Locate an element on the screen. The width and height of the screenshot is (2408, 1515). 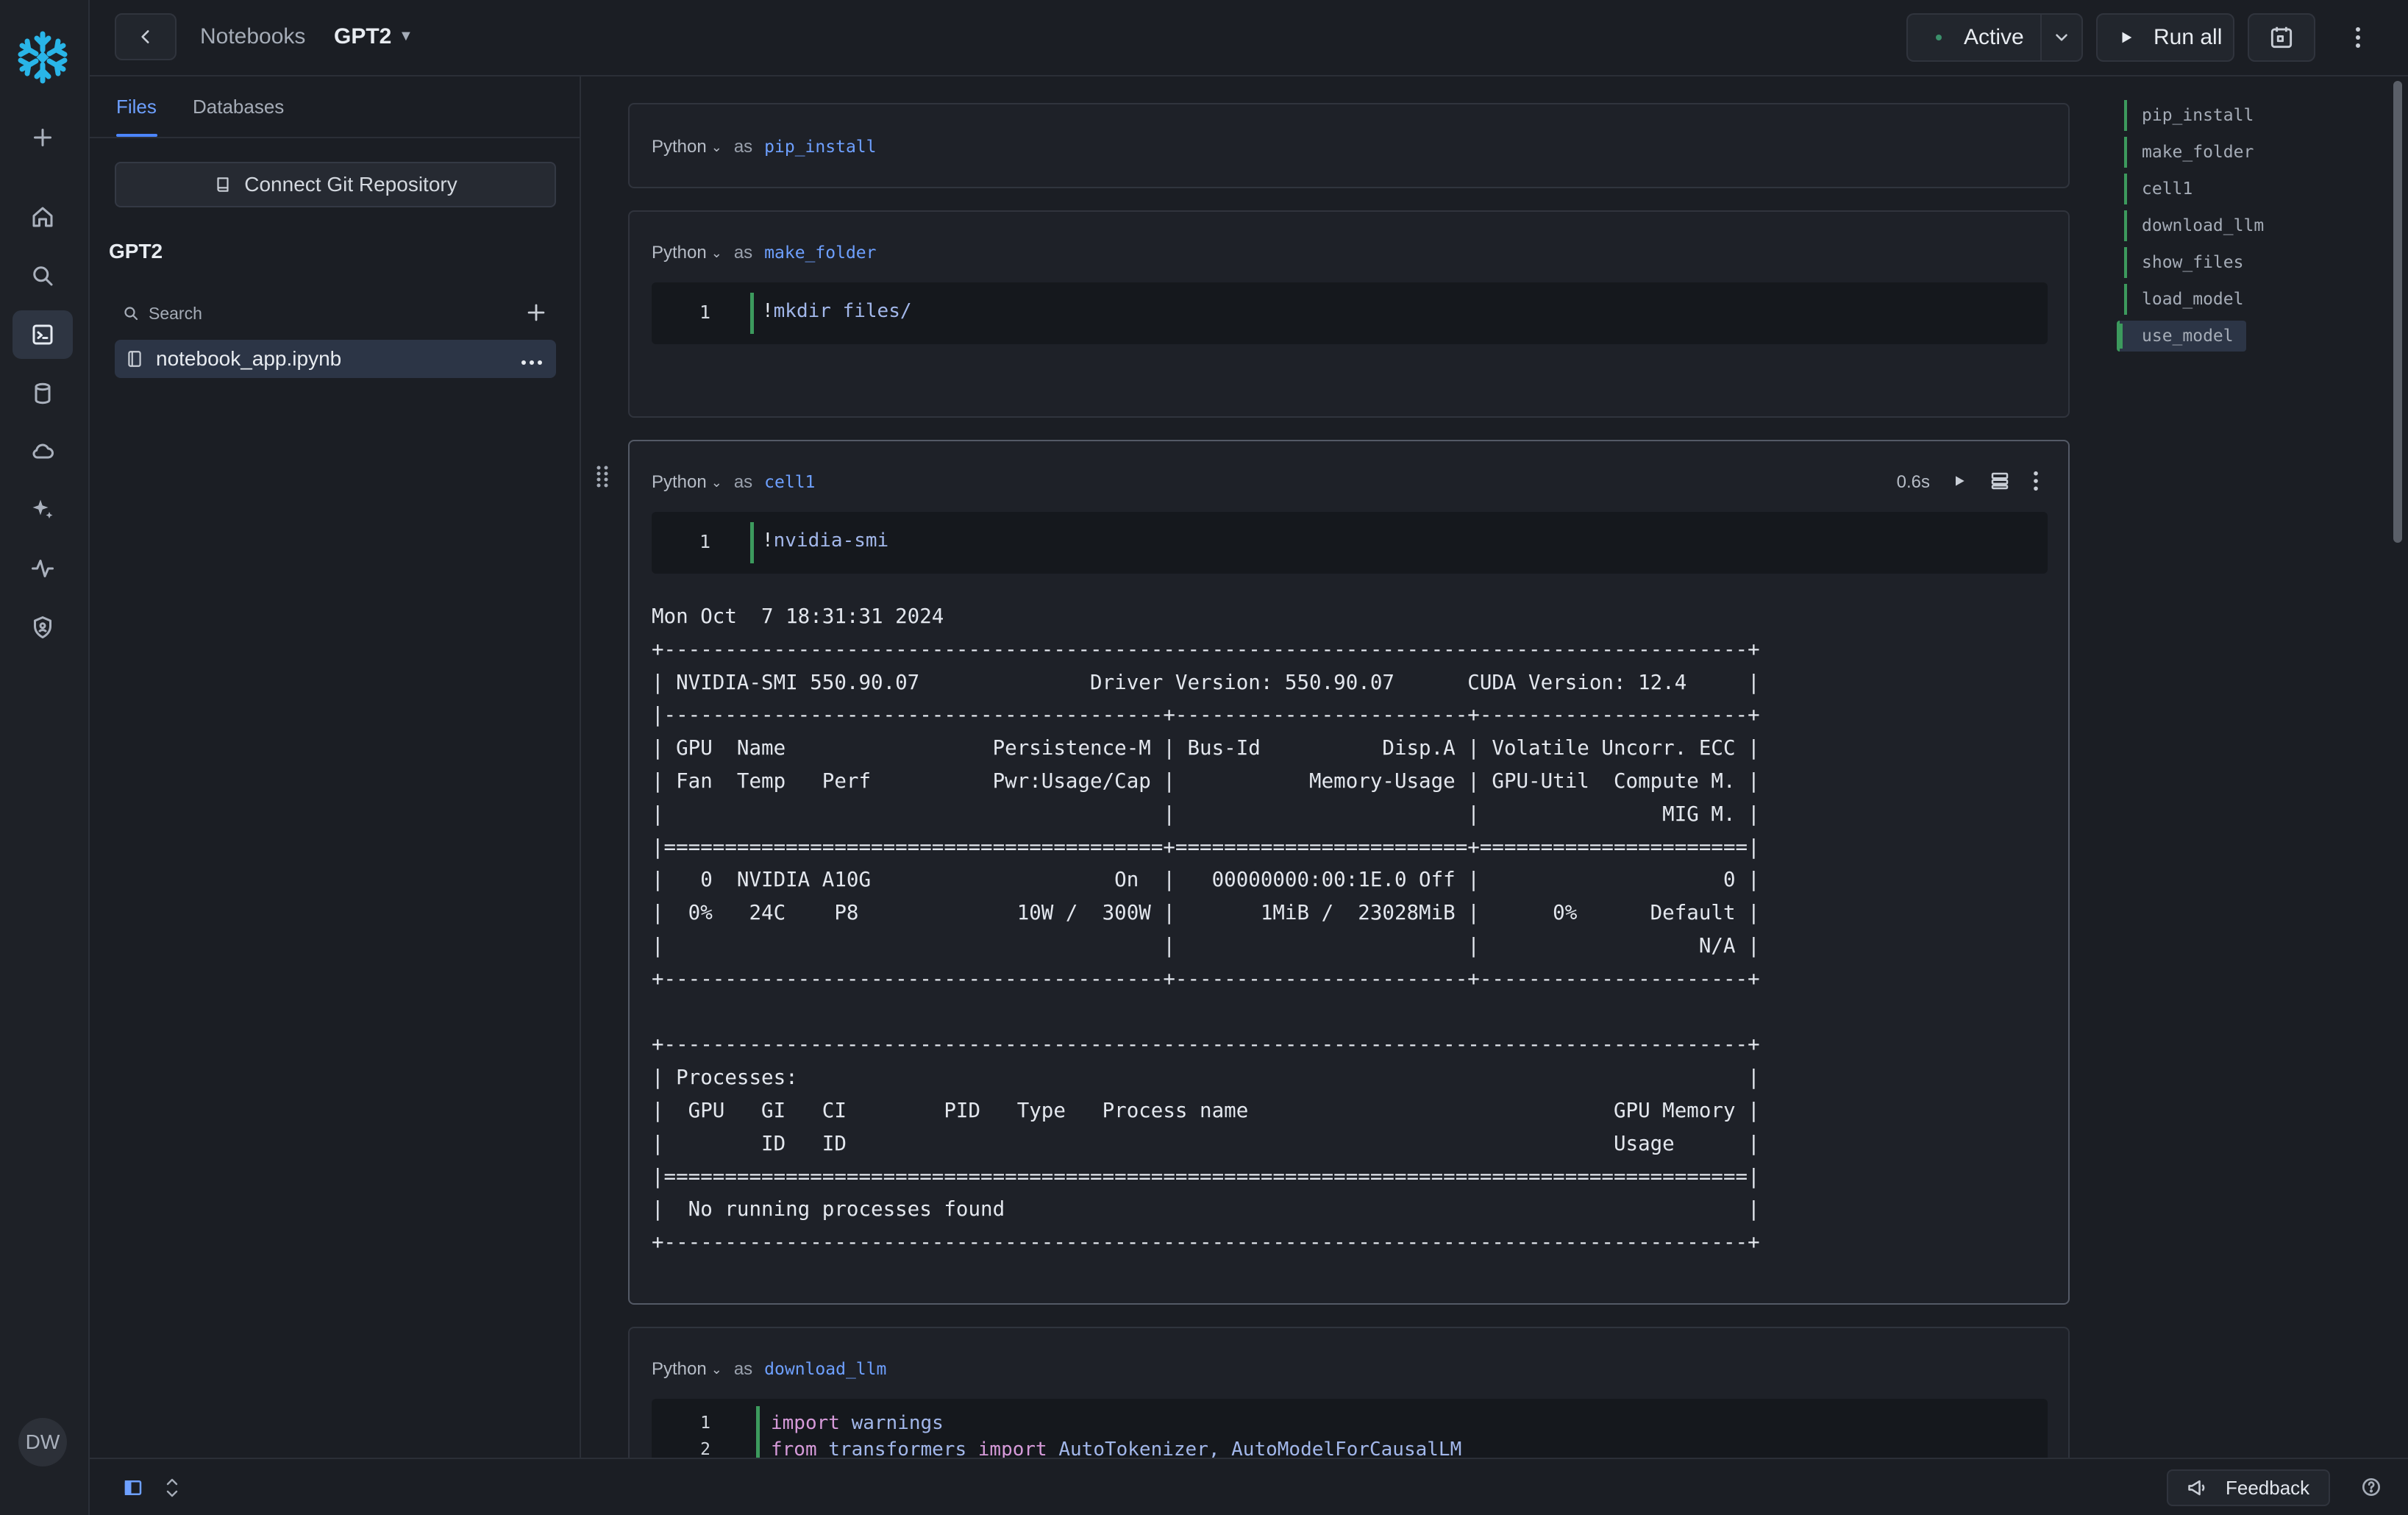
notebook-title: GPT2 is located at coordinates (362, 37).